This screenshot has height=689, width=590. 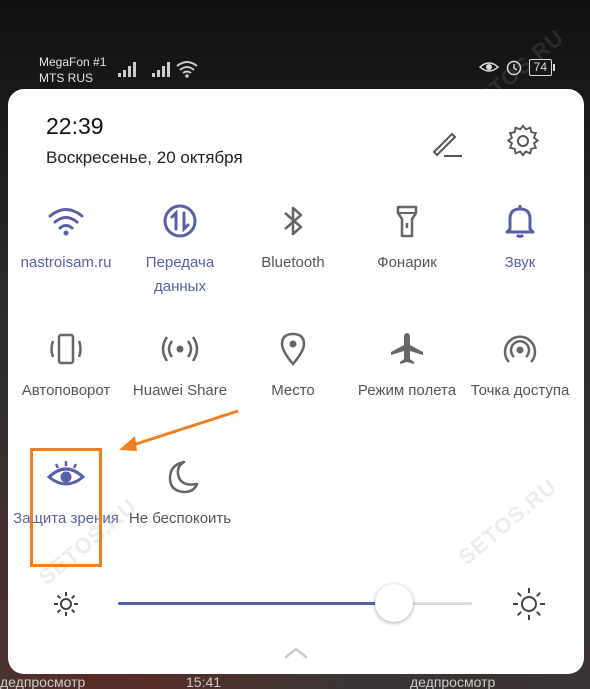 What do you see at coordinates (407, 366) in the screenshot?
I see `tile-airplane-mode: Режим полета` at bounding box center [407, 366].